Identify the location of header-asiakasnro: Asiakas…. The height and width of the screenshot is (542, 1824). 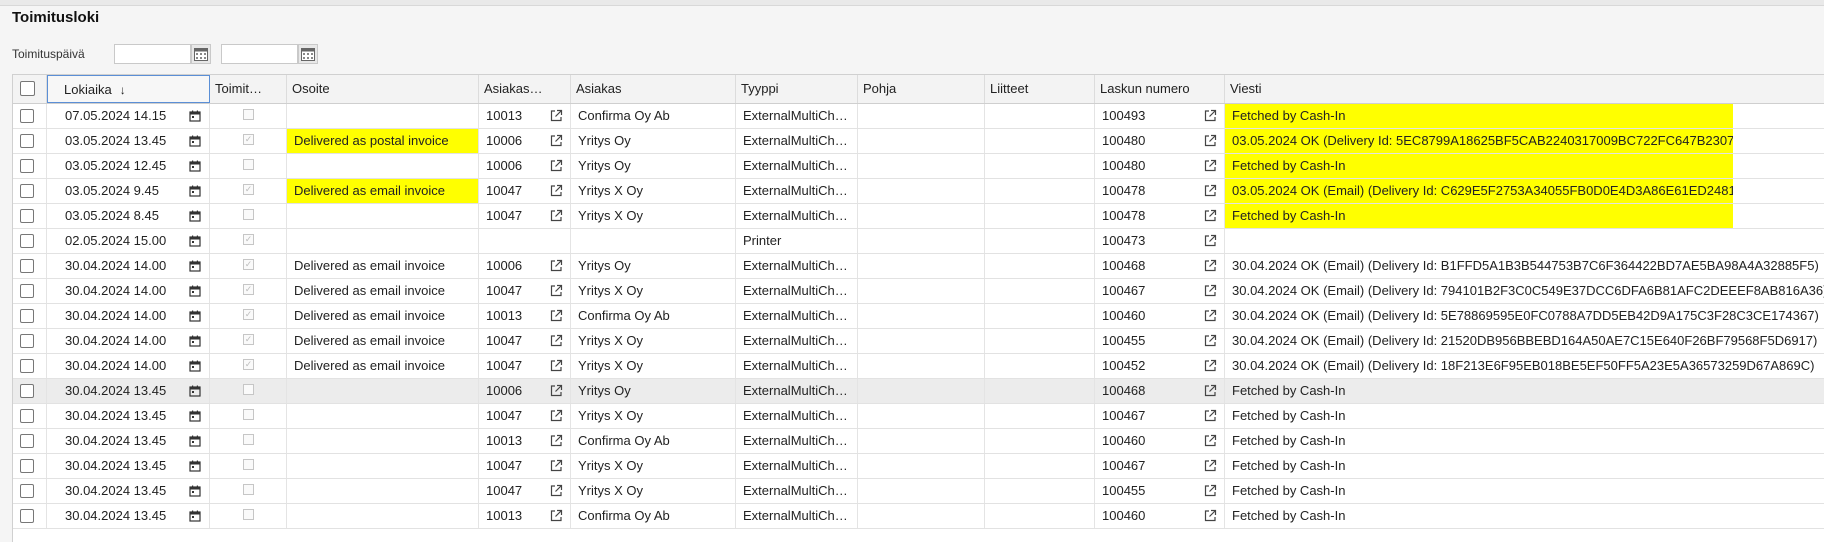
(525, 89).